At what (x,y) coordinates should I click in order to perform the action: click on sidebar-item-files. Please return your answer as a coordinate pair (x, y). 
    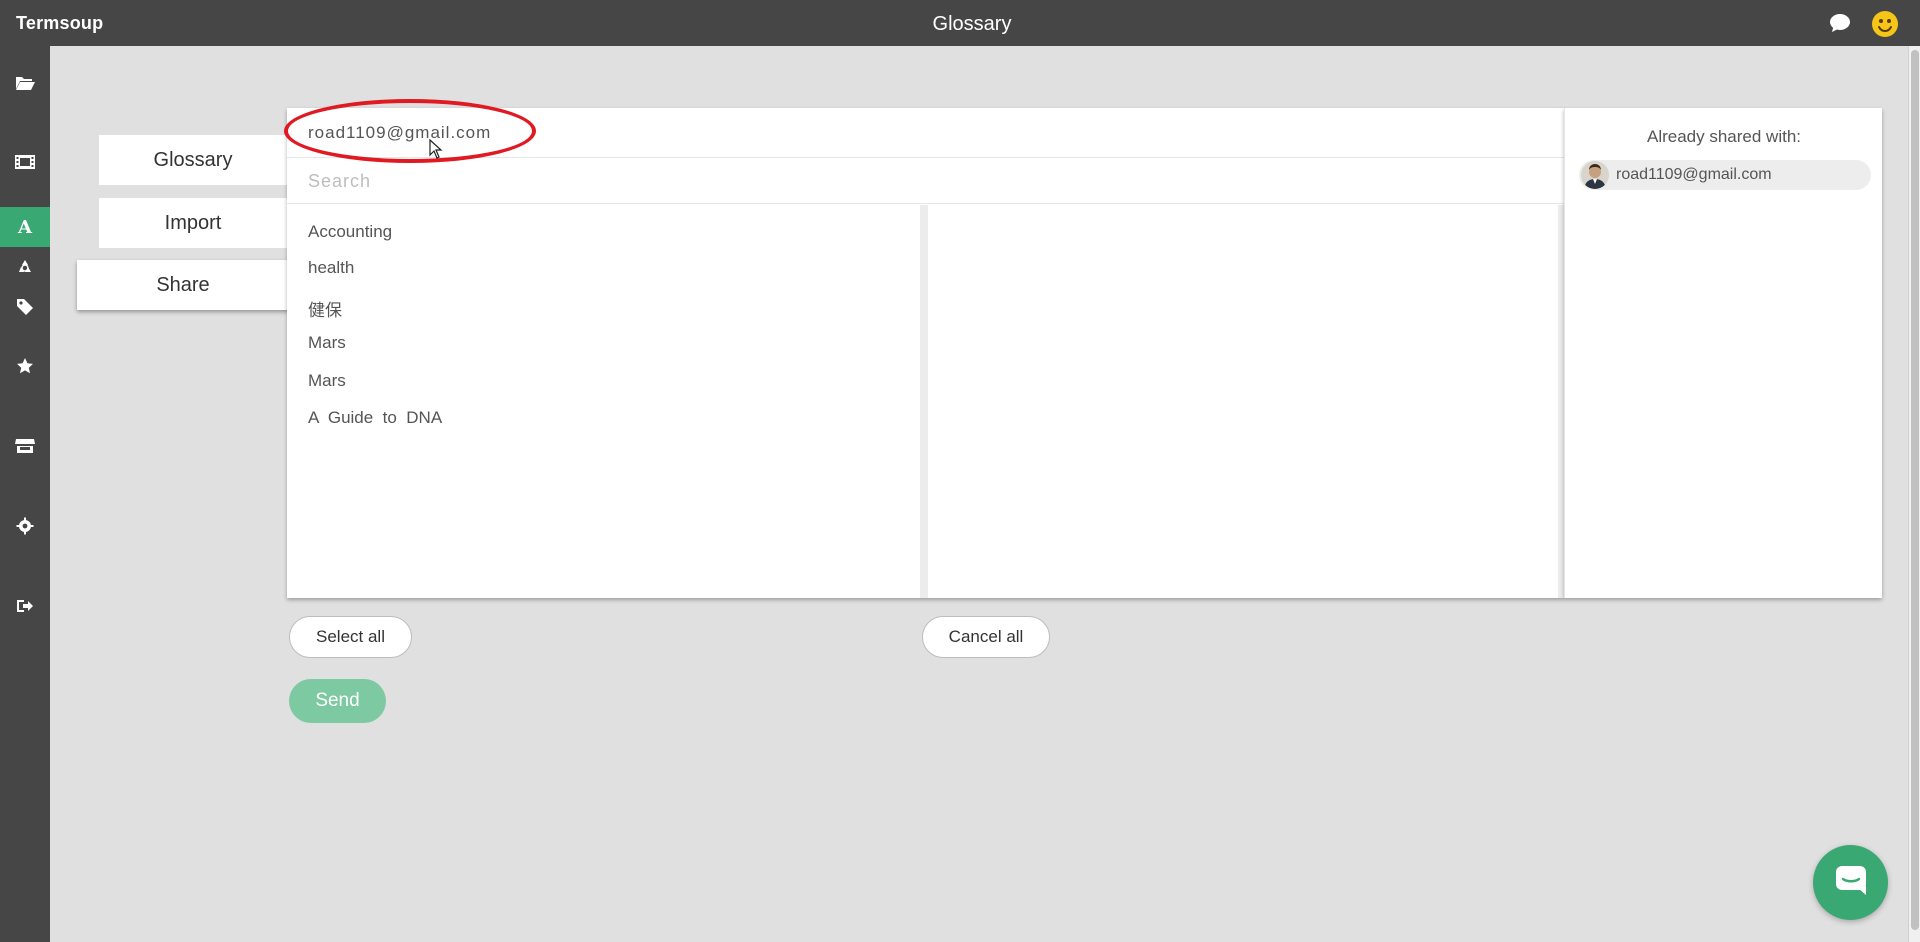
    Looking at the image, I should click on (25, 83).